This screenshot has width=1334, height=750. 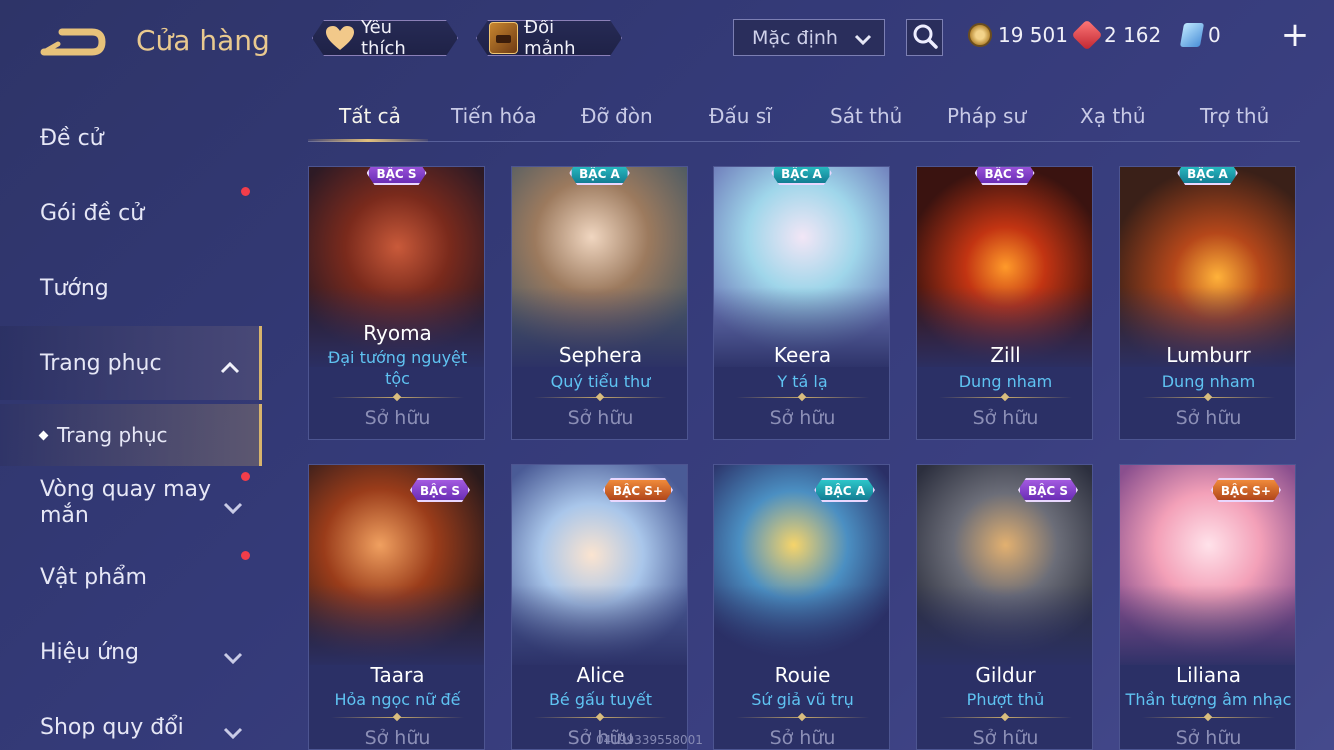 I want to click on gold-coin-icon, so click(x=980, y=35).